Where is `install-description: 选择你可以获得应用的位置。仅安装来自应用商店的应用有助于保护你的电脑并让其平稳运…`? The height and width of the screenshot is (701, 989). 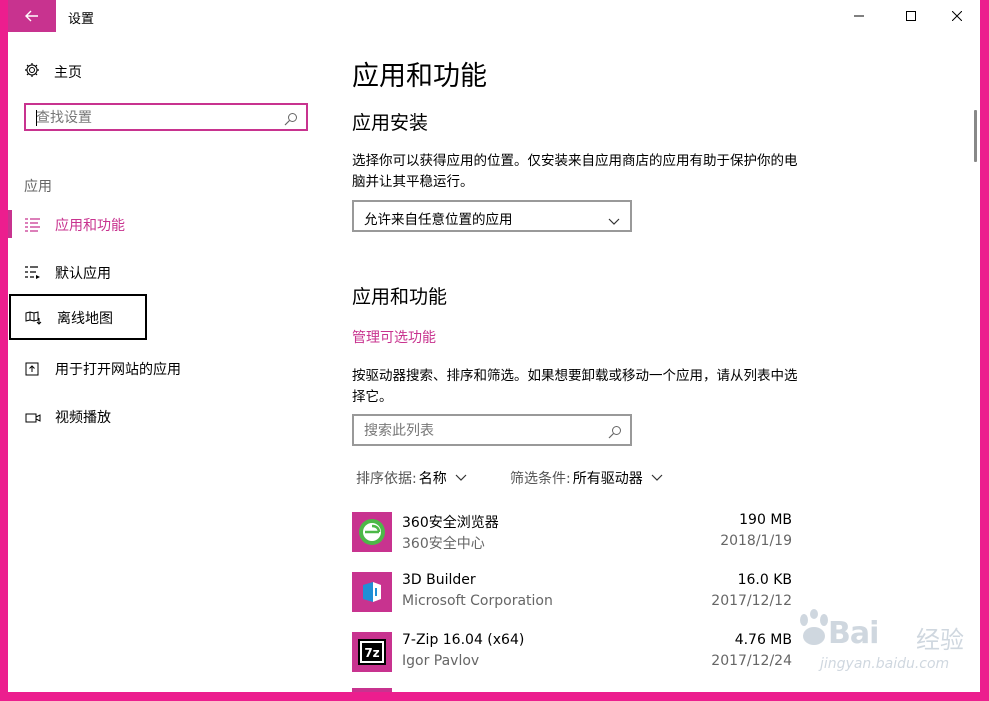 install-description: 选择你可以获得应用的位置。仅安装来自应用商店的应用有助于保护你的电脑并让其平稳运… is located at coordinates (575, 171).